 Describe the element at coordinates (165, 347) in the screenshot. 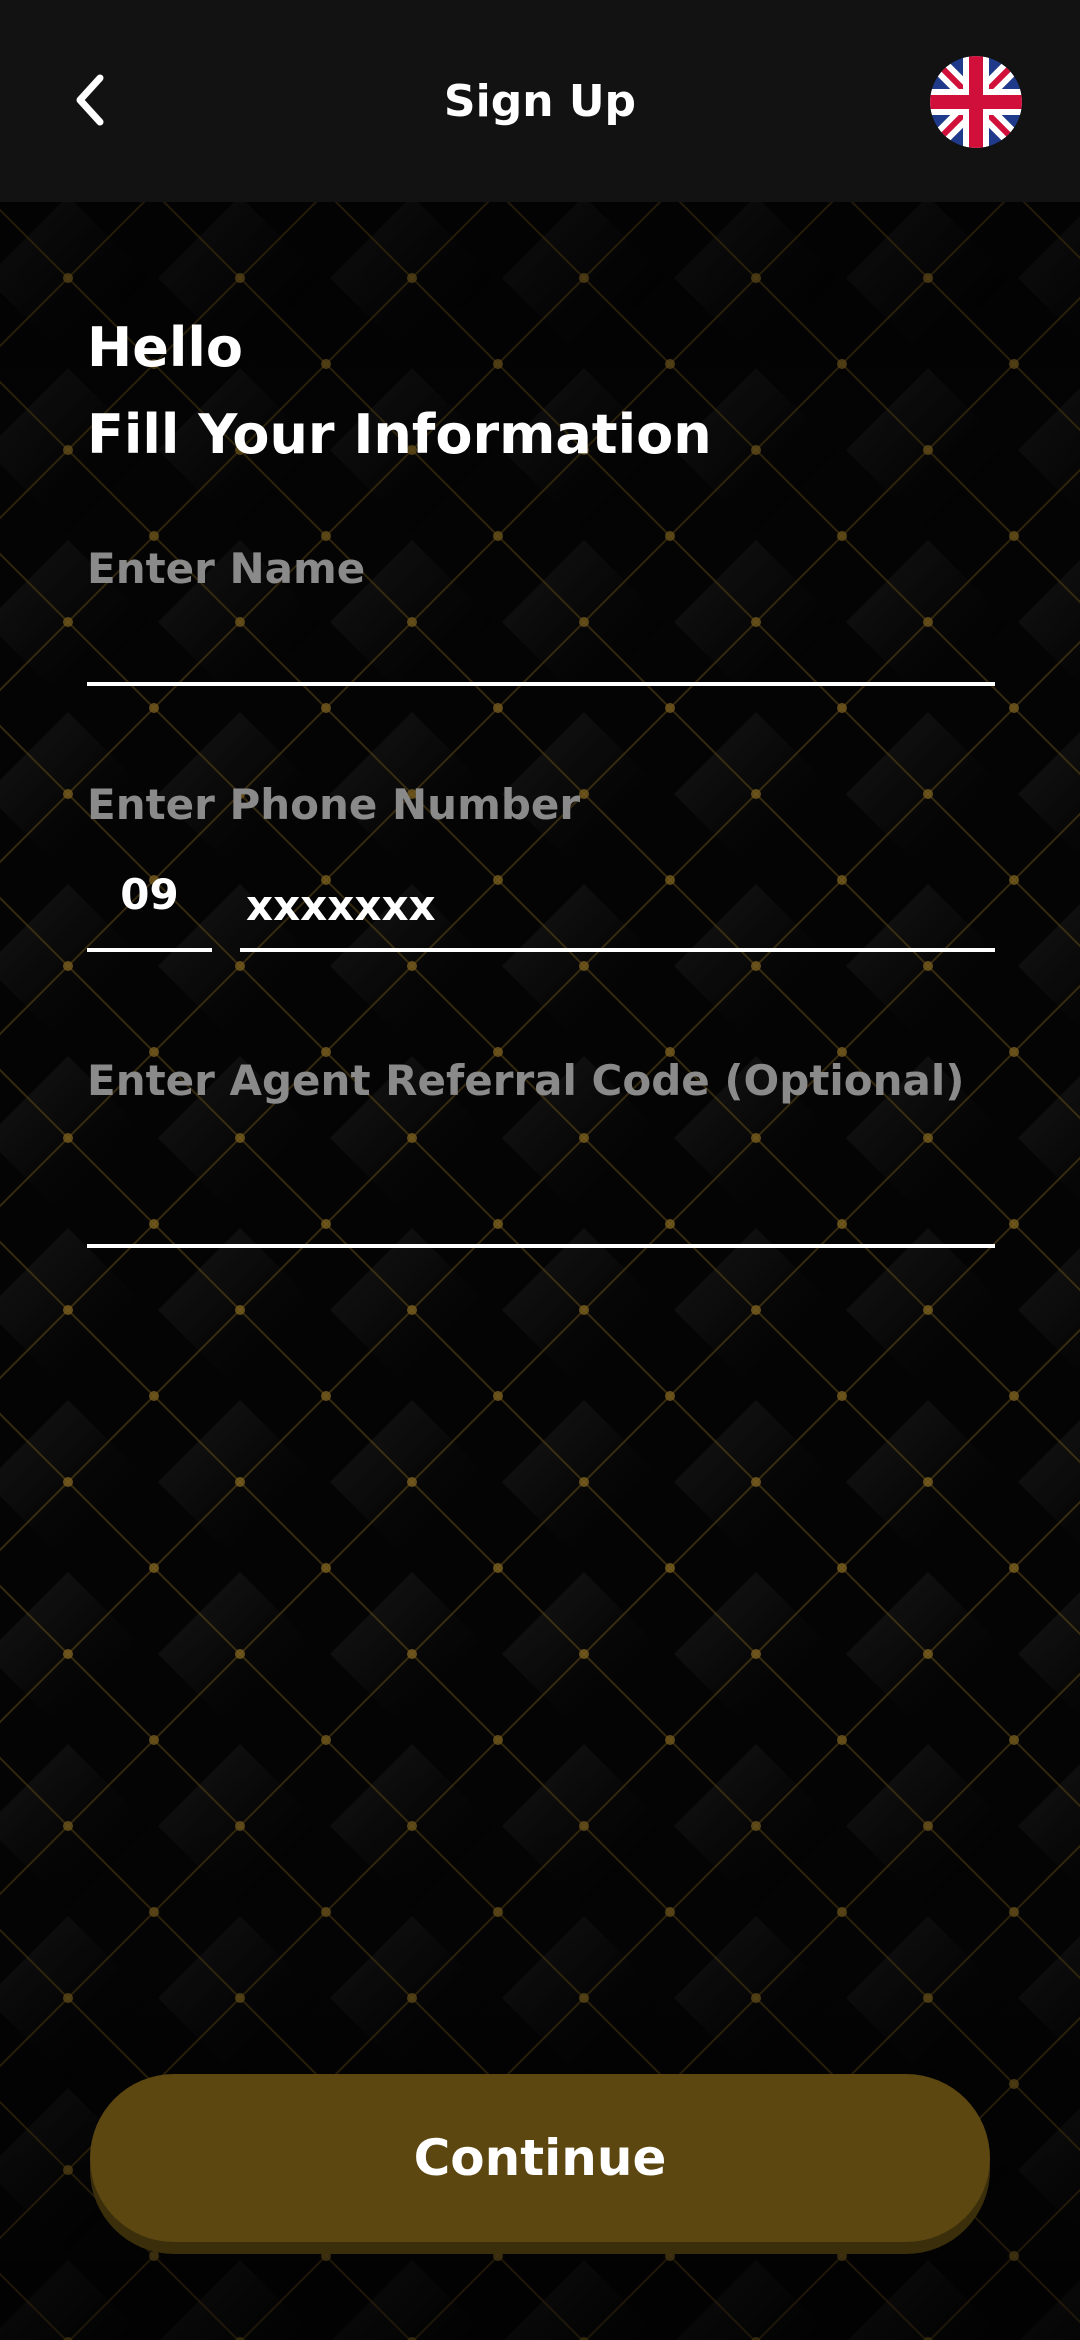

I see `greeting-hello: Hello` at that location.